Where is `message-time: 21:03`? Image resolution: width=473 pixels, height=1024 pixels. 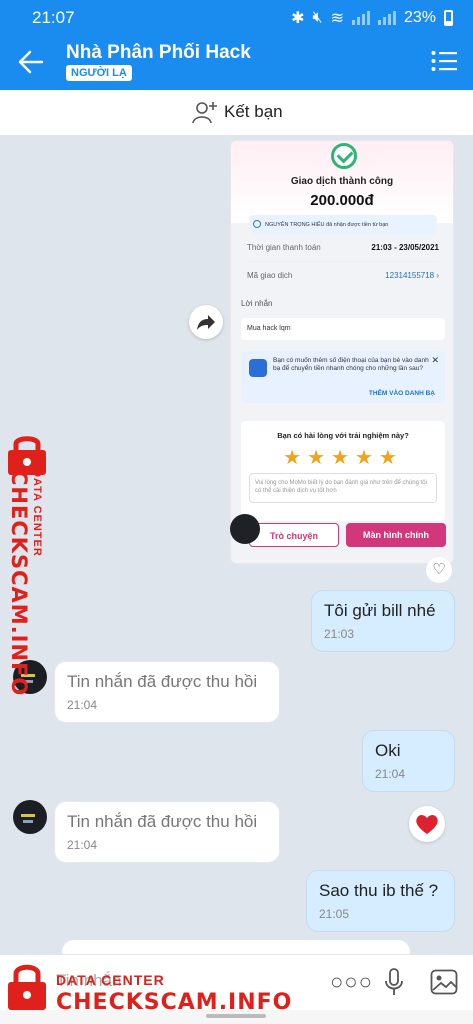 message-time: 21:03 is located at coordinates (339, 634).